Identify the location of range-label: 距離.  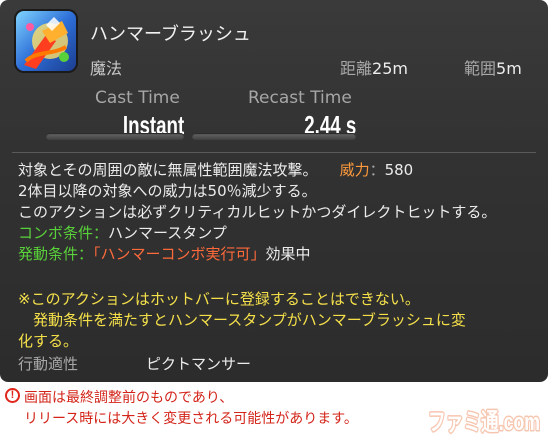
(356, 68).